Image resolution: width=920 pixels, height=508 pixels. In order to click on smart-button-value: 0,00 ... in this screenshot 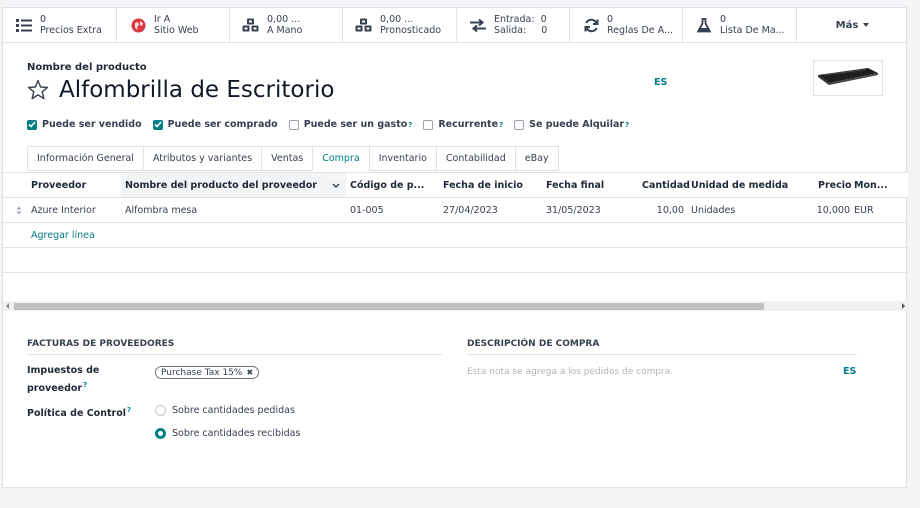, I will do `click(284, 19)`.